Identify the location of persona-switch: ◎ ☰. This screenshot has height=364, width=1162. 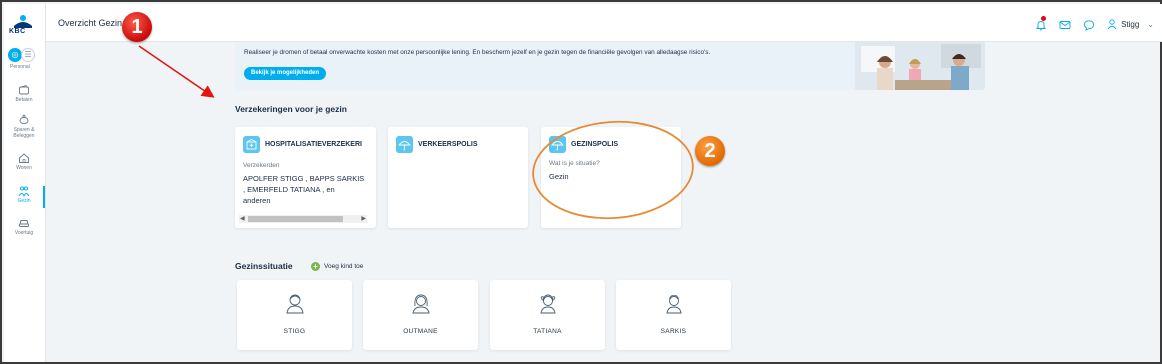
(24, 55).